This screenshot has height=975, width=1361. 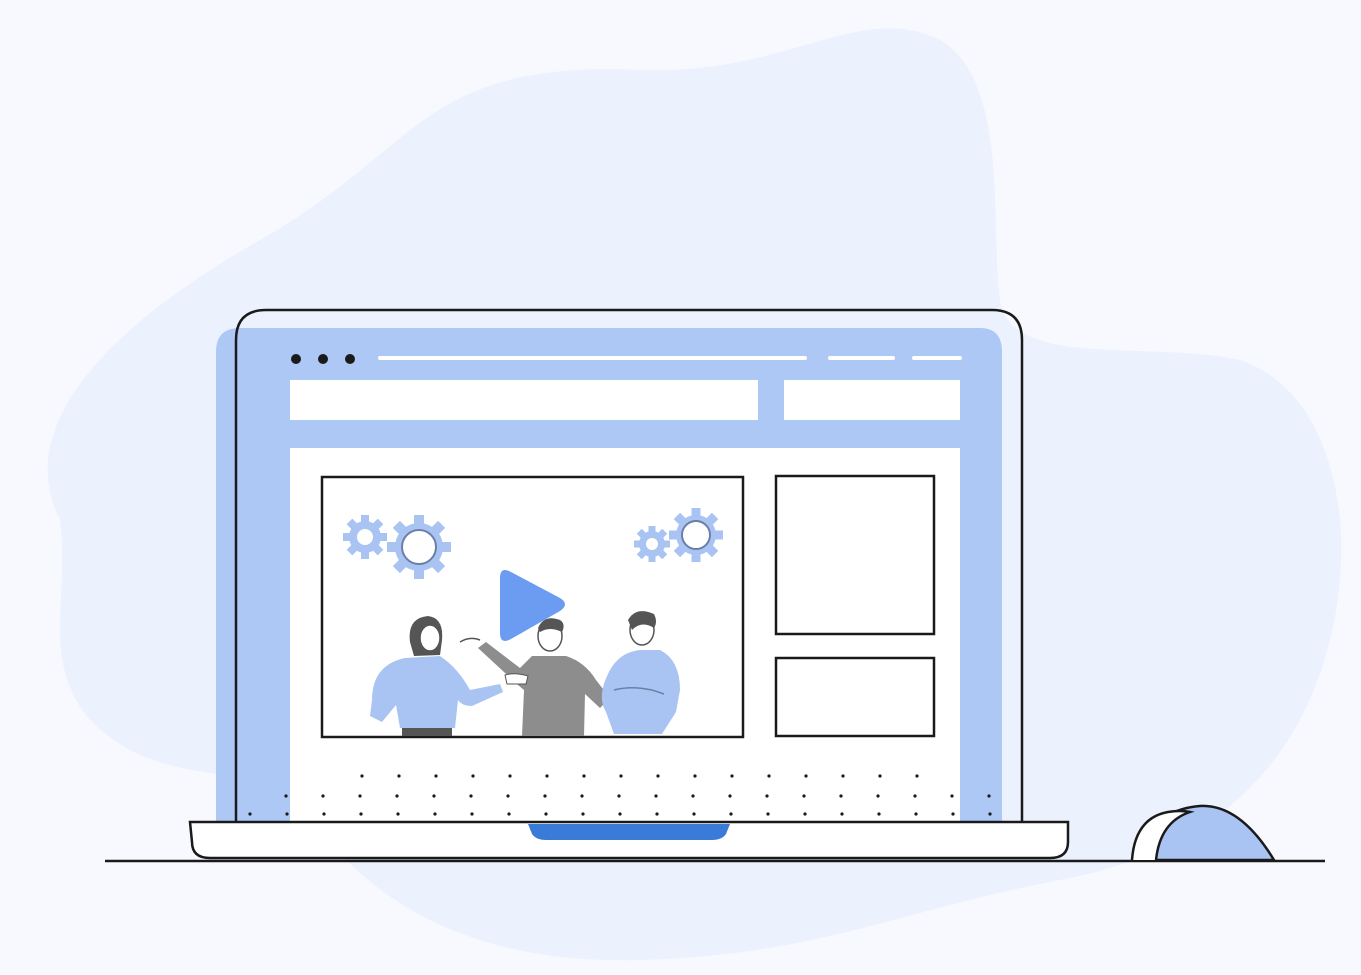 I want to click on search-box, so click(x=872, y=400).